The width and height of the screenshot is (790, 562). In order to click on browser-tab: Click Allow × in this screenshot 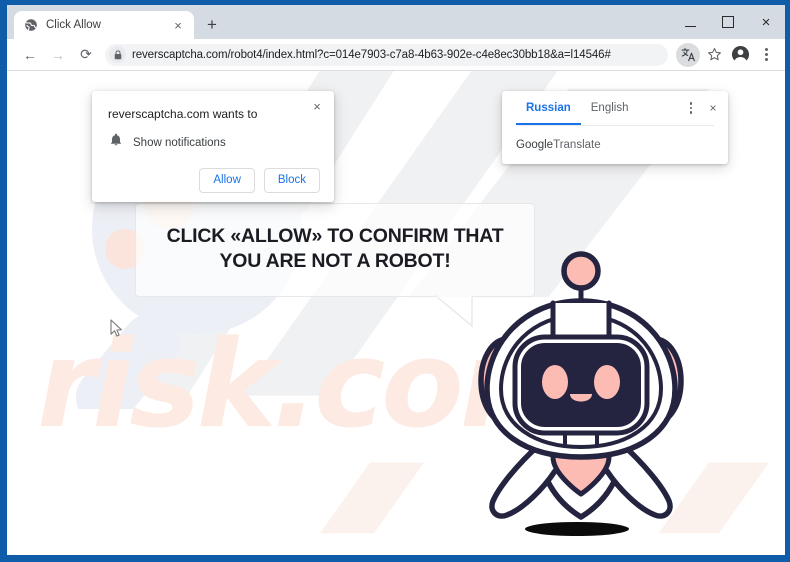, I will do `click(104, 25)`.